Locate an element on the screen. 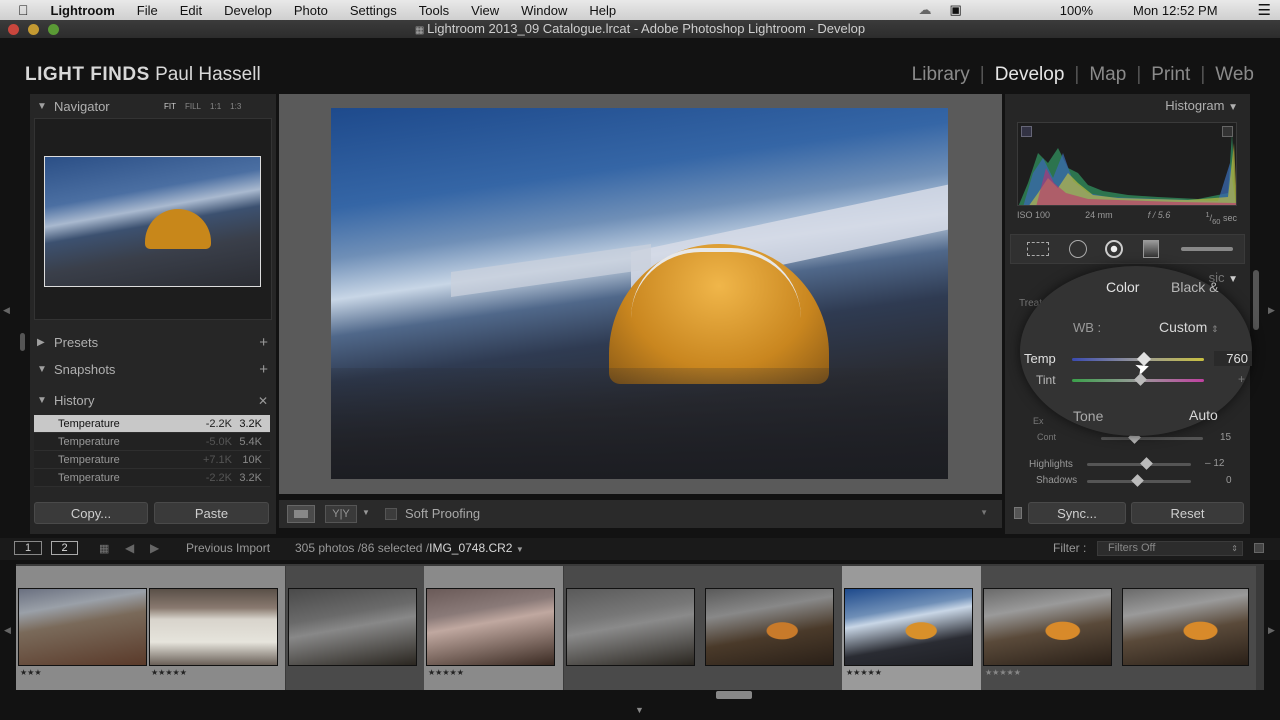 Image resolution: width=1280 pixels, height=720 pixels. navigator-header: ▼ Navigator FIT FILL 1:1 1:3 is located at coordinates (153, 106).